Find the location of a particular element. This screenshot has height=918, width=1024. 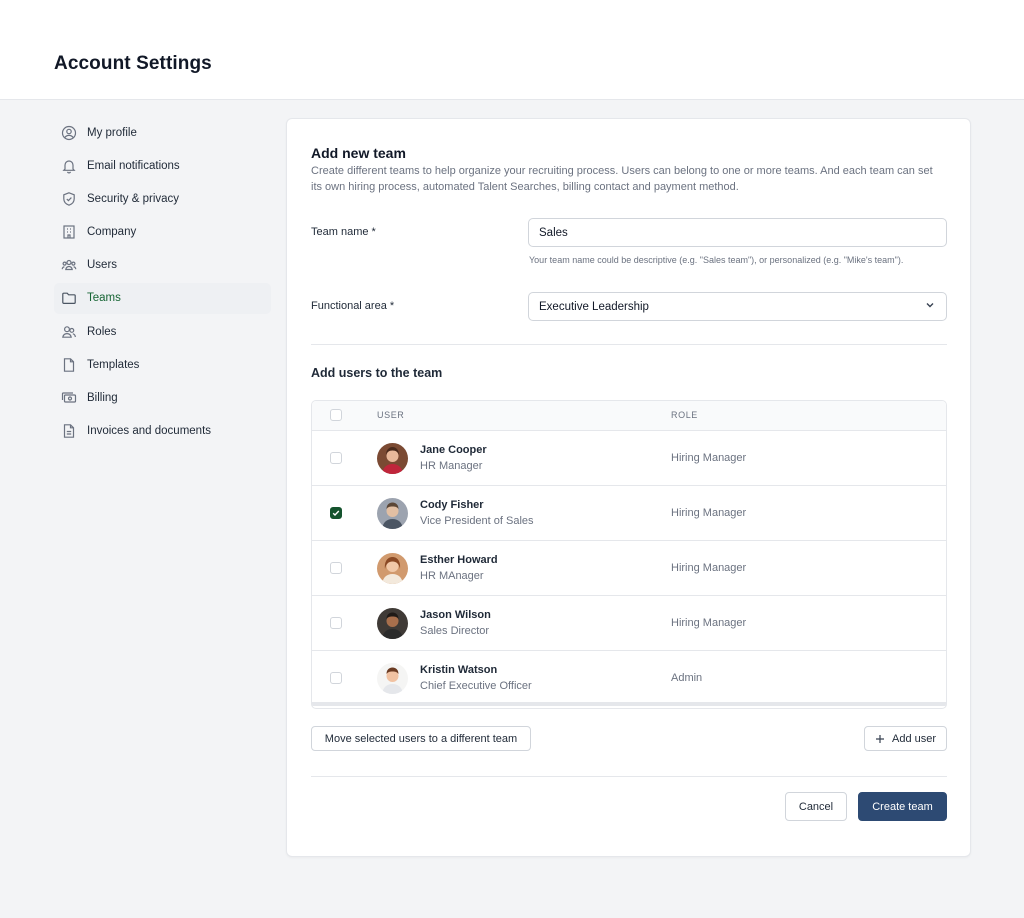

sidebar-item-teams: Teams is located at coordinates (162, 298).